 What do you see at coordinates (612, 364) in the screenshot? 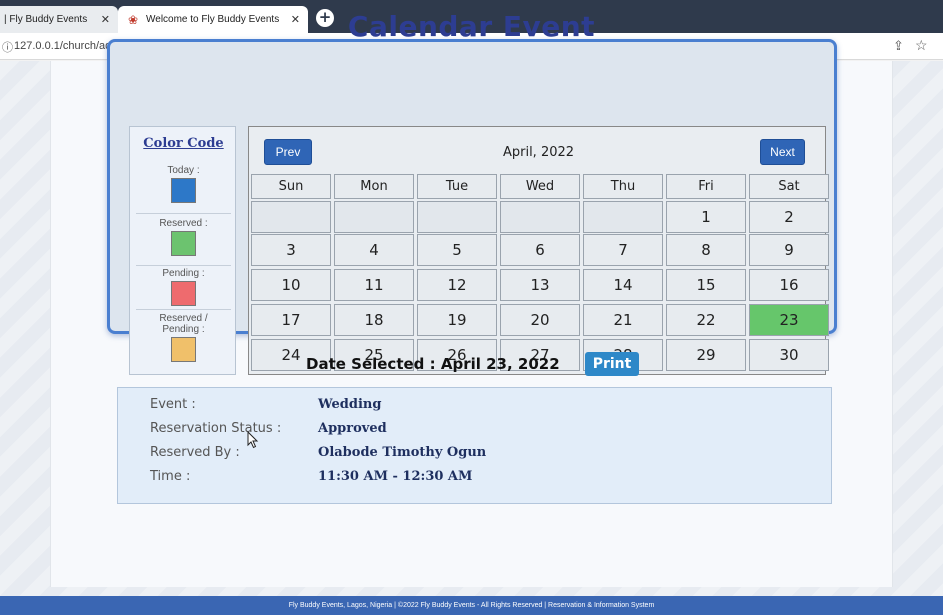
I see `print-button: Print` at bounding box center [612, 364].